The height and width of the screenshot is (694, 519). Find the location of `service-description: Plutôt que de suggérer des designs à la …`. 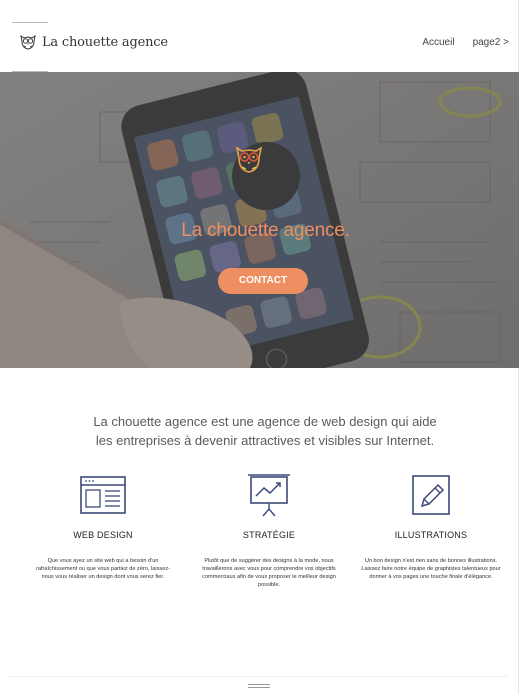

service-description: Plutôt que de suggérer des designs à la … is located at coordinates (269, 573).